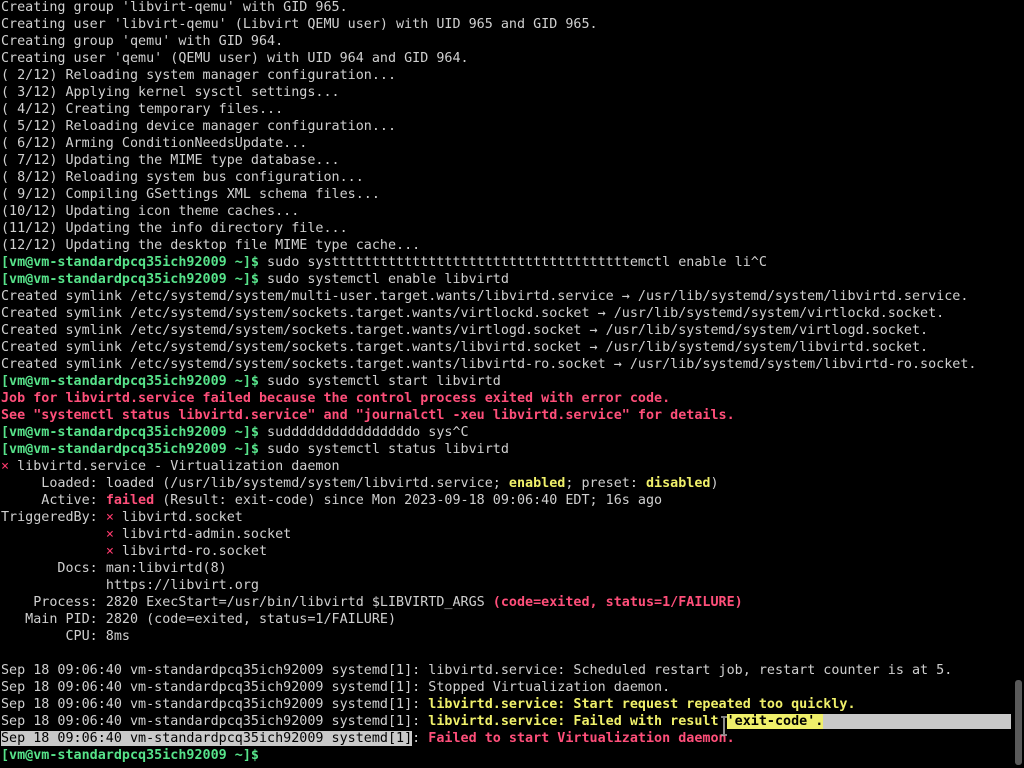  Describe the element at coordinates (506, 568) in the screenshot. I see `docs-line: Docs: man:libvirtd(8)` at that location.